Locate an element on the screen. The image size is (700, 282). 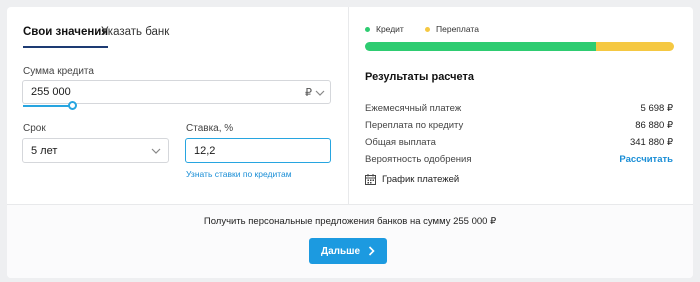
amount-slider-track is located at coordinates (47, 106).